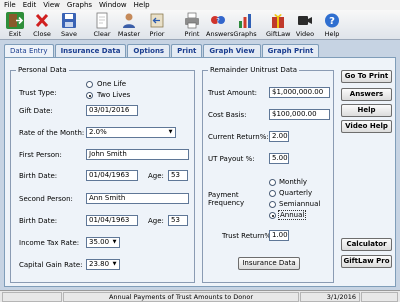 The height and width of the screenshot is (302, 400). Describe the element at coordinates (305, 25) in the screenshot. I see `video-button: Video` at that location.